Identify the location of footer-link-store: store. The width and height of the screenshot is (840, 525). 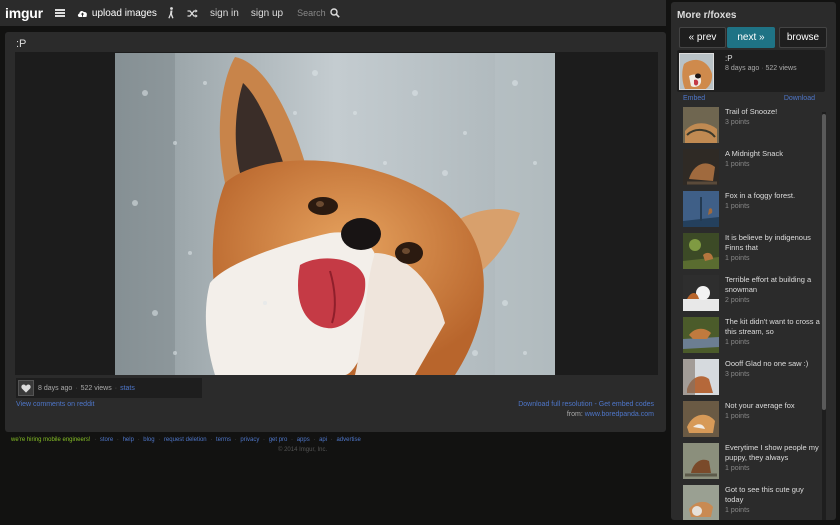
(106, 440).